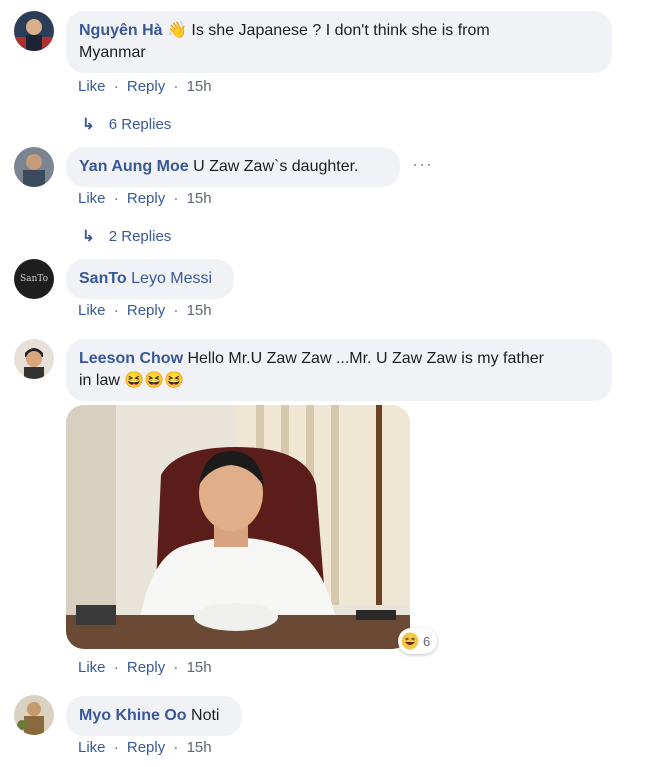 This screenshot has width=660, height=767. What do you see at coordinates (34, 715) in the screenshot?
I see `avatar-myo-khine-oo` at bounding box center [34, 715].